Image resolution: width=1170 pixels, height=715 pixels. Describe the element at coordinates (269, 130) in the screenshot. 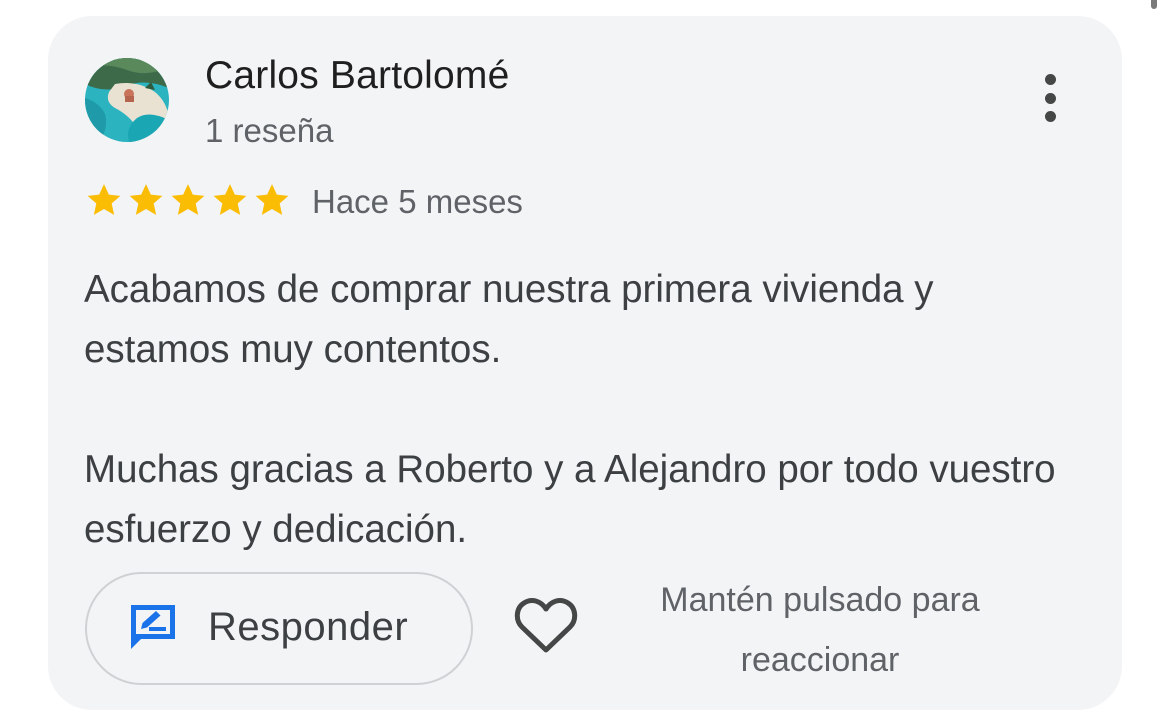

I see `review-count: 1 reseña` at that location.